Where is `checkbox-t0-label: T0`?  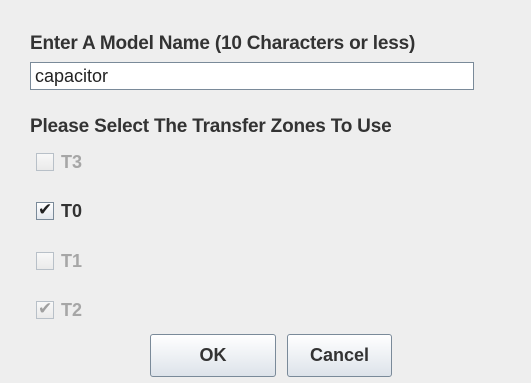 checkbox-t0-label: T0 is located at coordinates (72, 210).